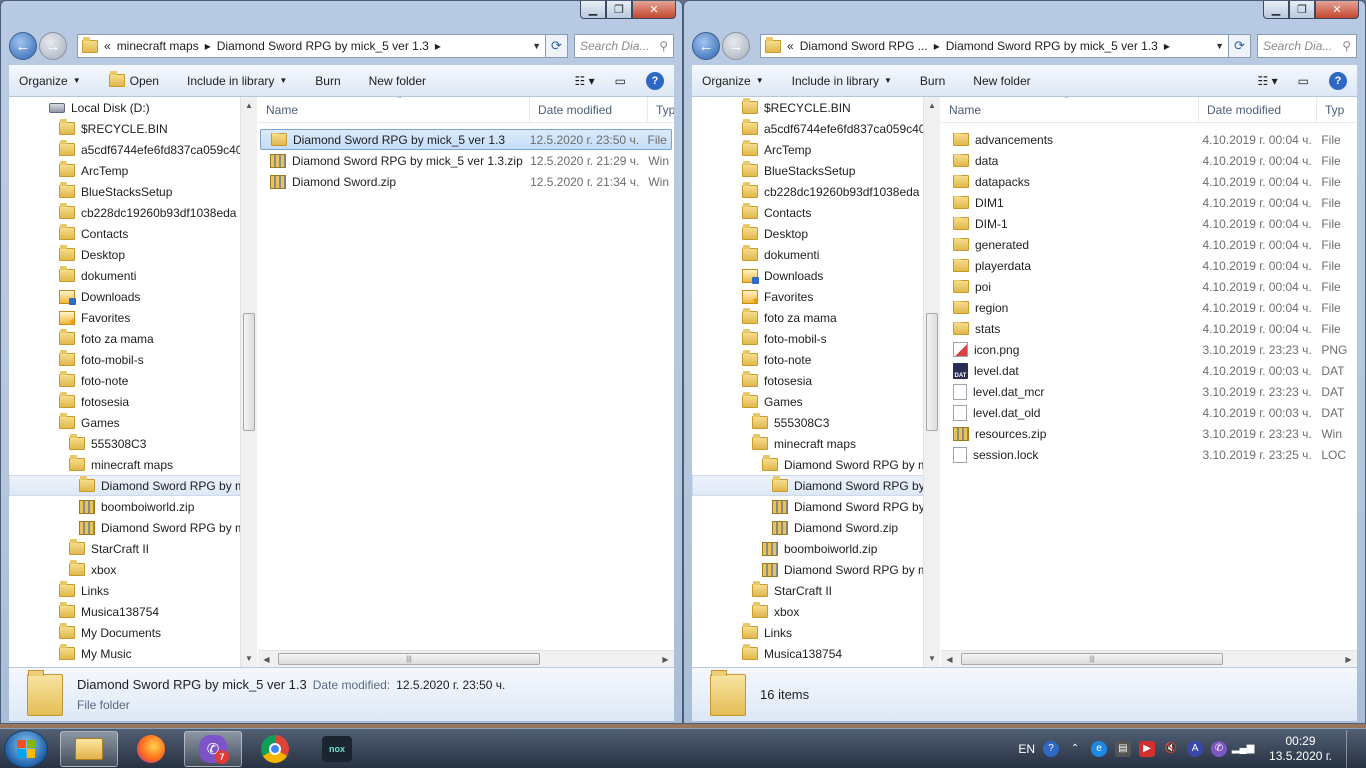 The height and width of the screenshot is (768, 1366). Describe the element at coordinates (815, 422) in the screenshot. I see `tree-item: 555308C3` at that location.